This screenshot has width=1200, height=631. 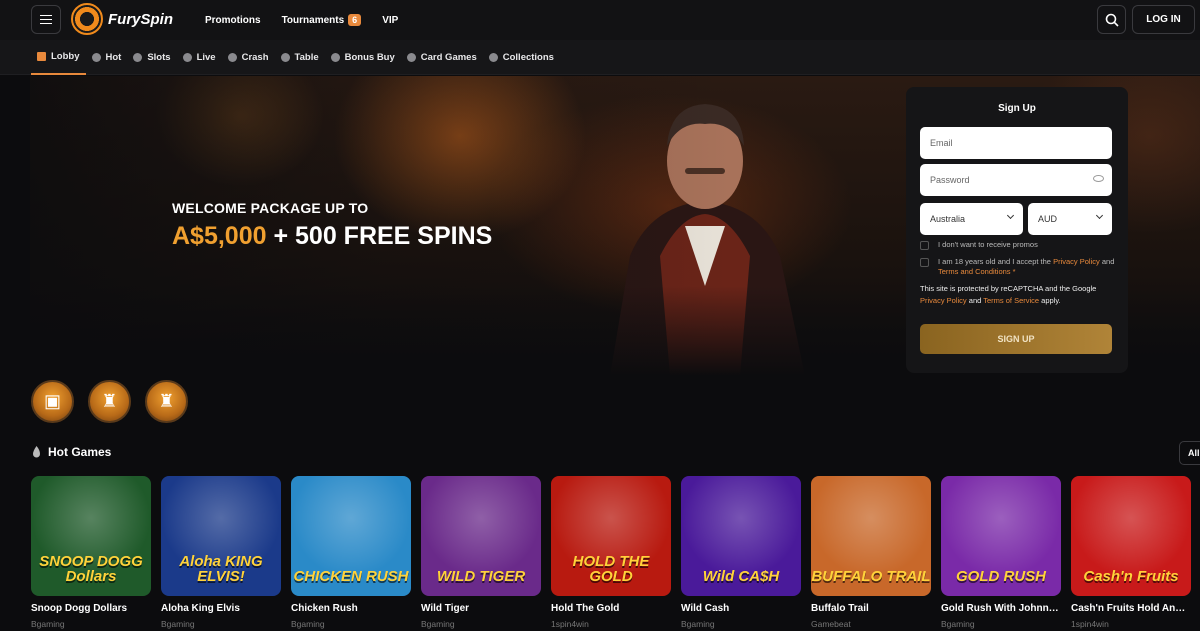 What do you see at coordinates (1016, 339) in the screenshot?
I see `signup-button: SIGN UP` at bounding box center [1016, 339].